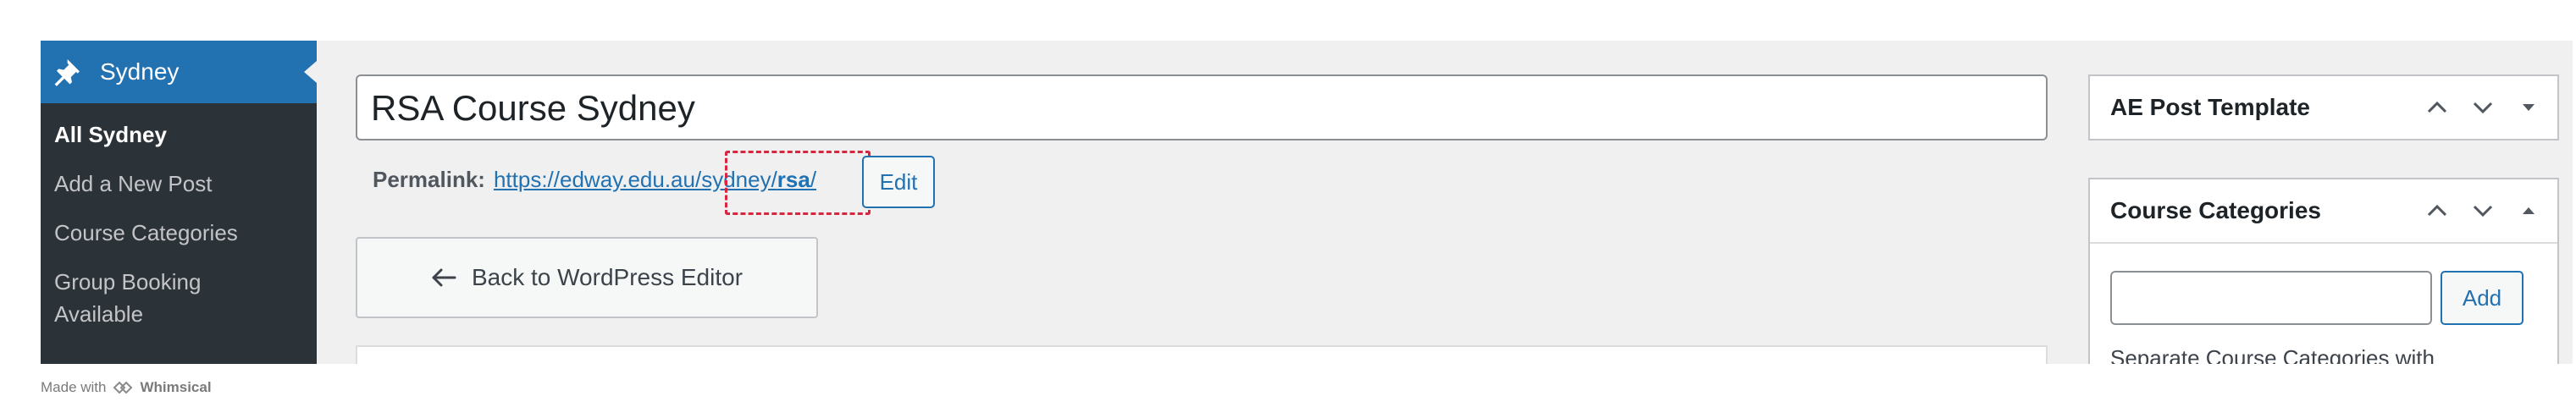 The image size is (2576, 413). I want to click on course-categories-header: Course Categories, so click(2324, 210).